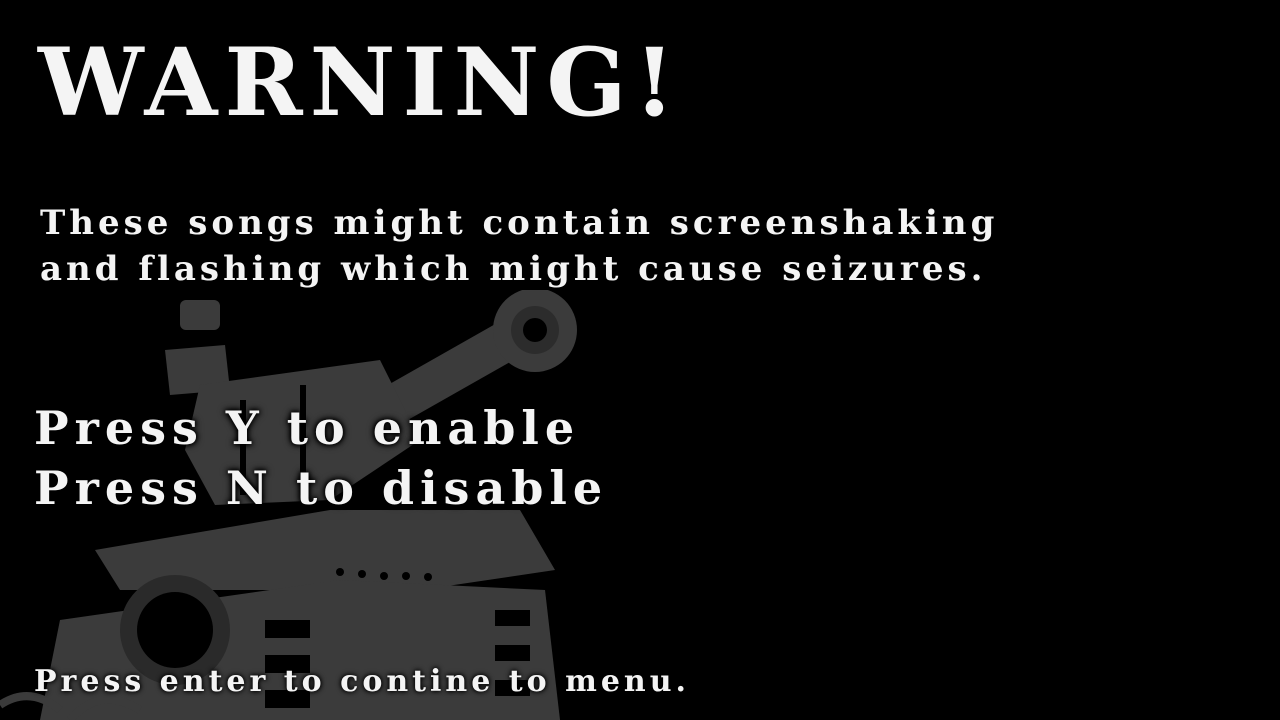  Describe the element at coordinates (360, 83) in the screenshot. I see `warning-title: WARNING!` at that location.